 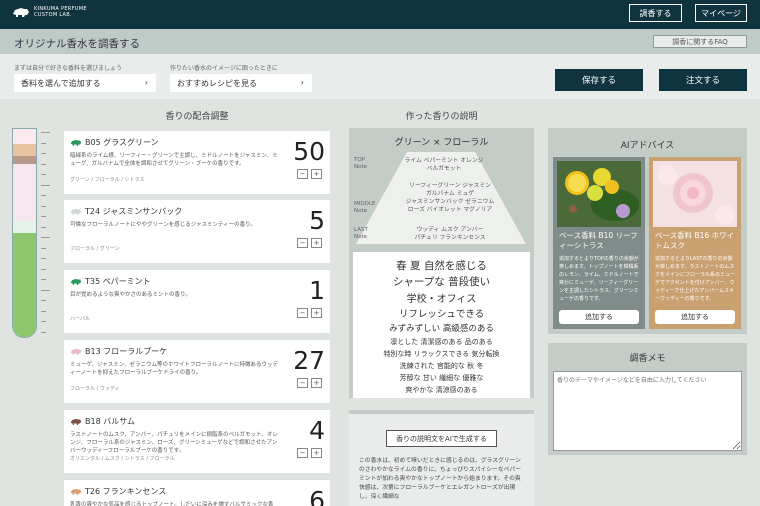 I want to click on rhino-logo-icon, so click(x=21, y=12).